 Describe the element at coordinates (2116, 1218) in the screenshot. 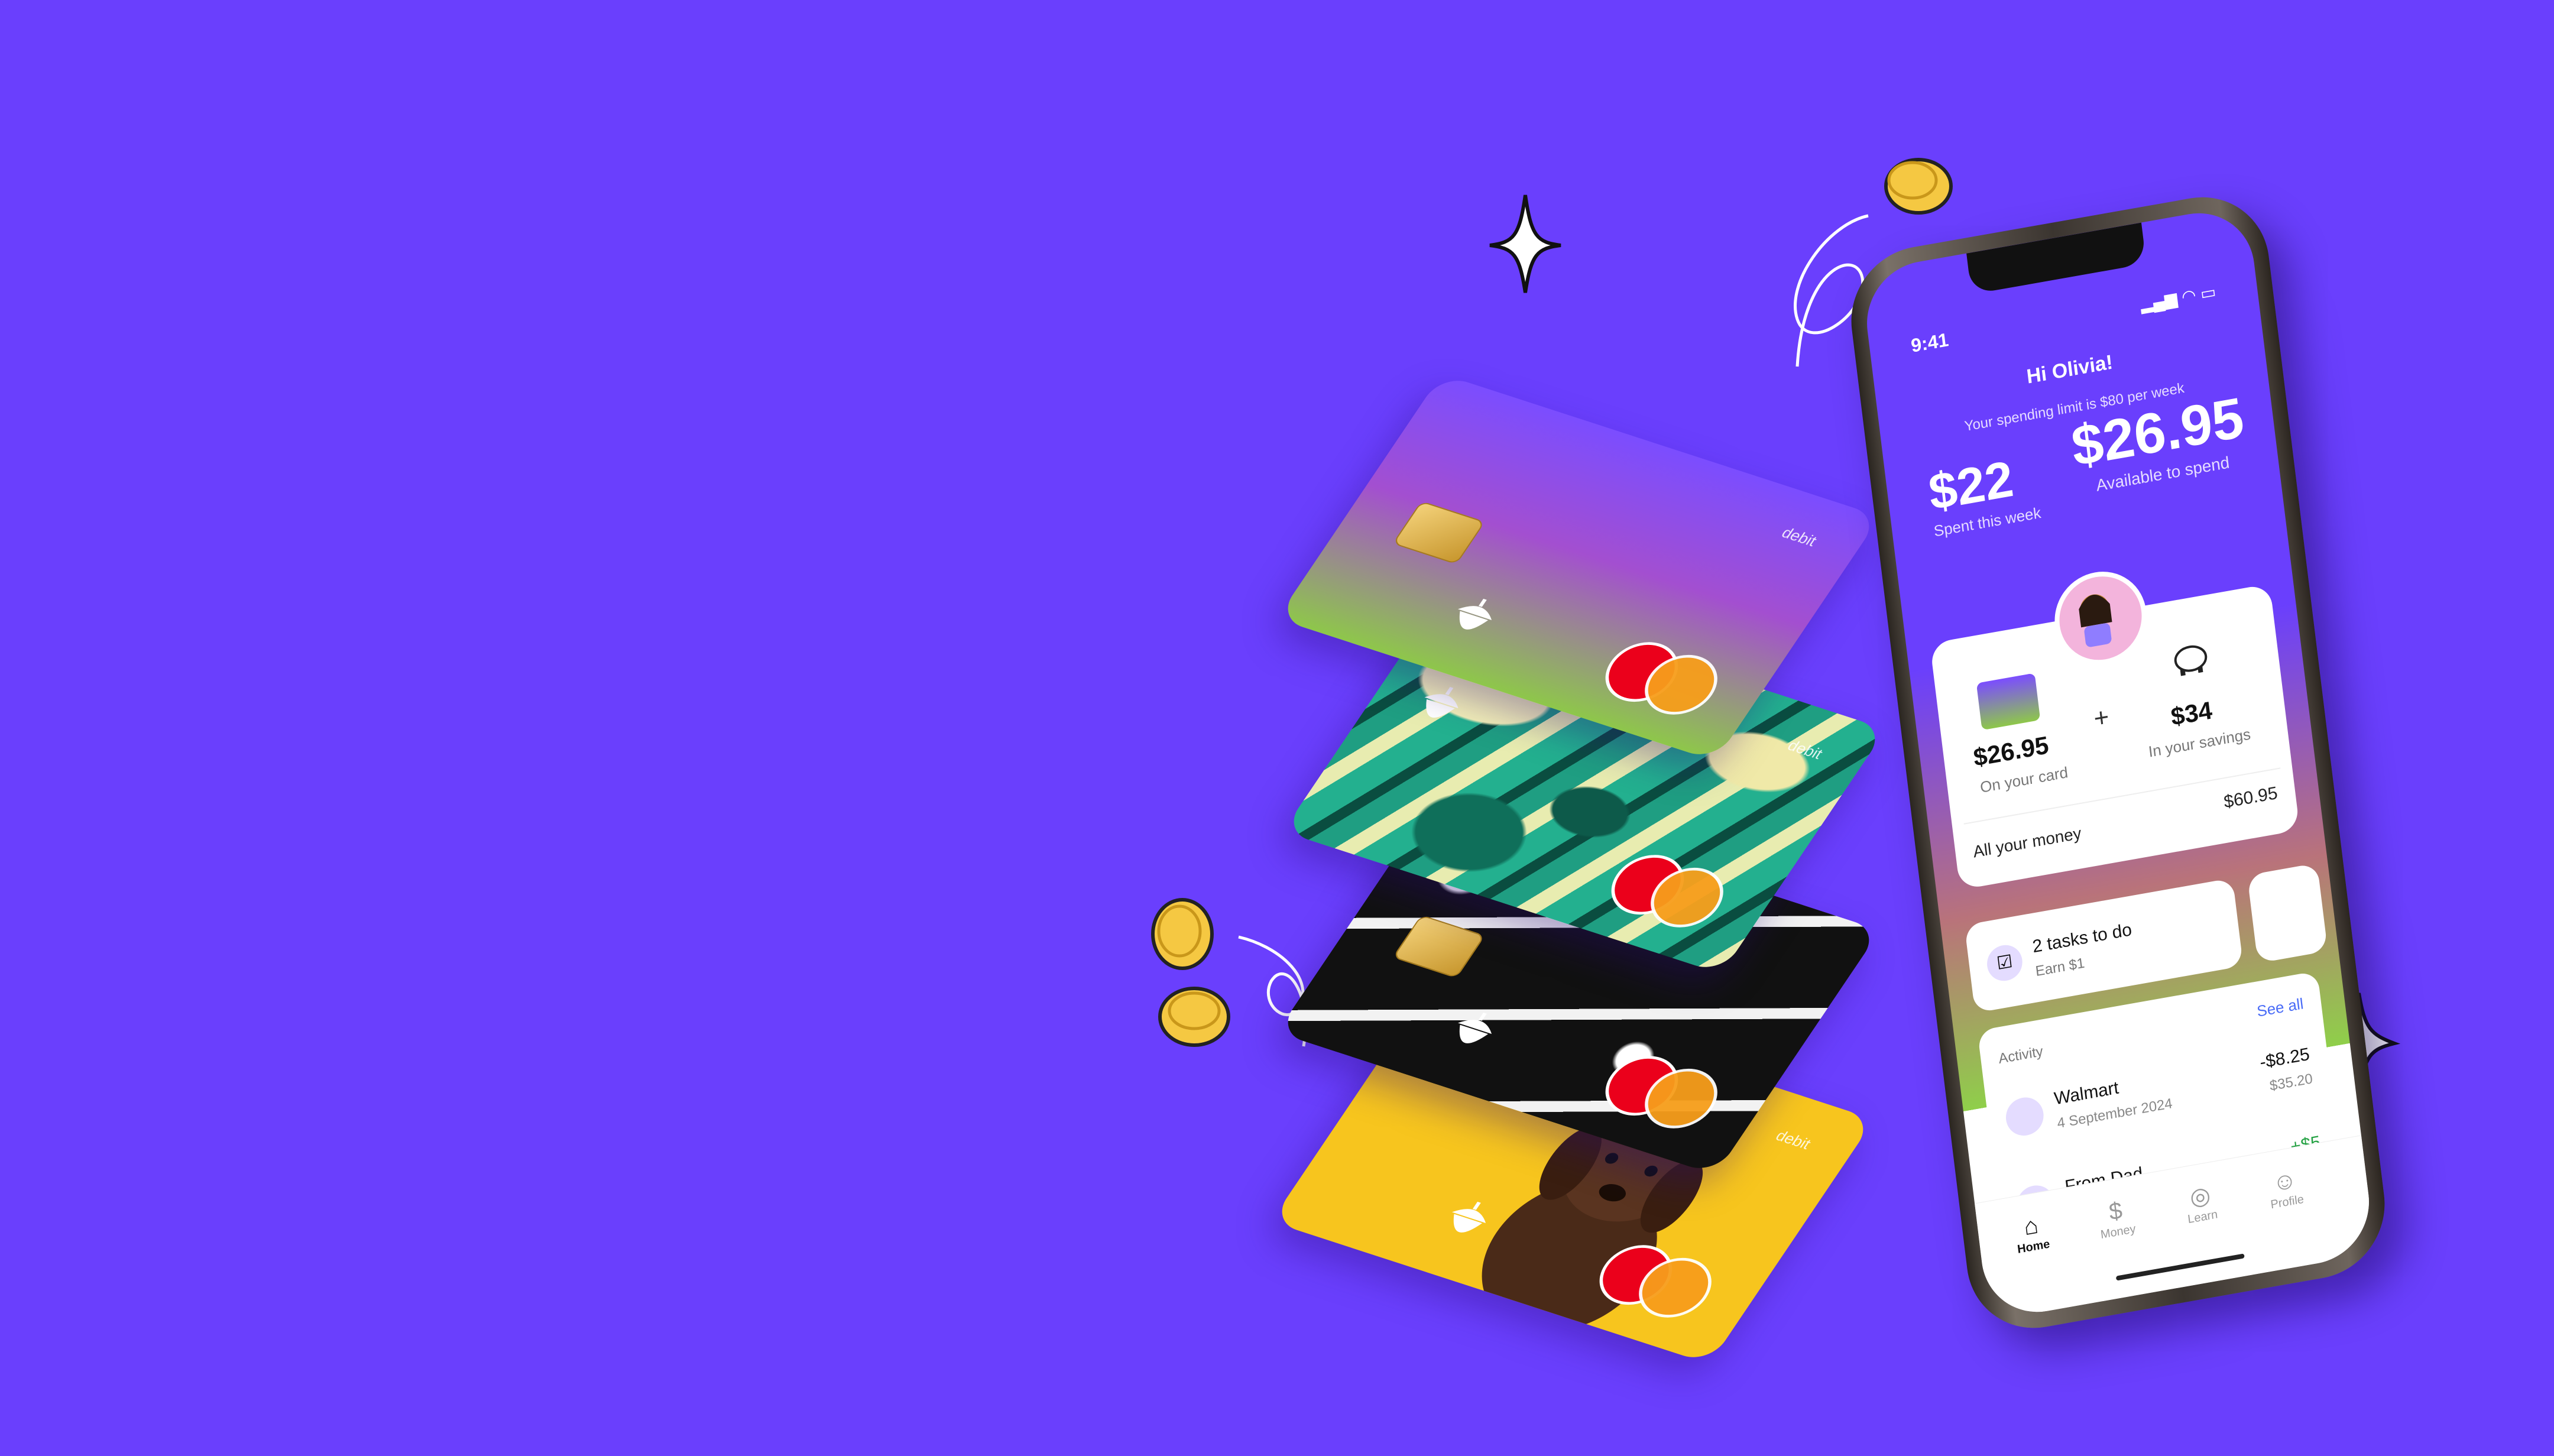

I see `tab-money: $ Money` at that location.